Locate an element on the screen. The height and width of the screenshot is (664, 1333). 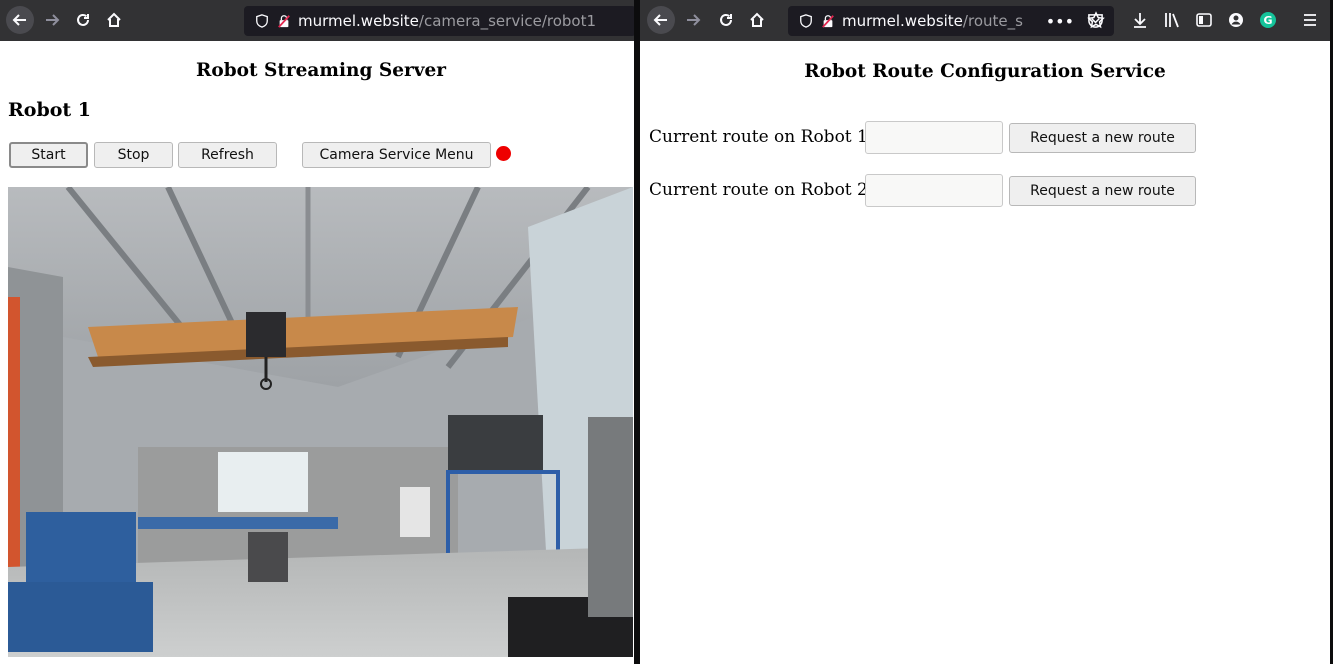
browser-toolbar: murmel.website/route_s ••• G is located at coordinates (985, 20).